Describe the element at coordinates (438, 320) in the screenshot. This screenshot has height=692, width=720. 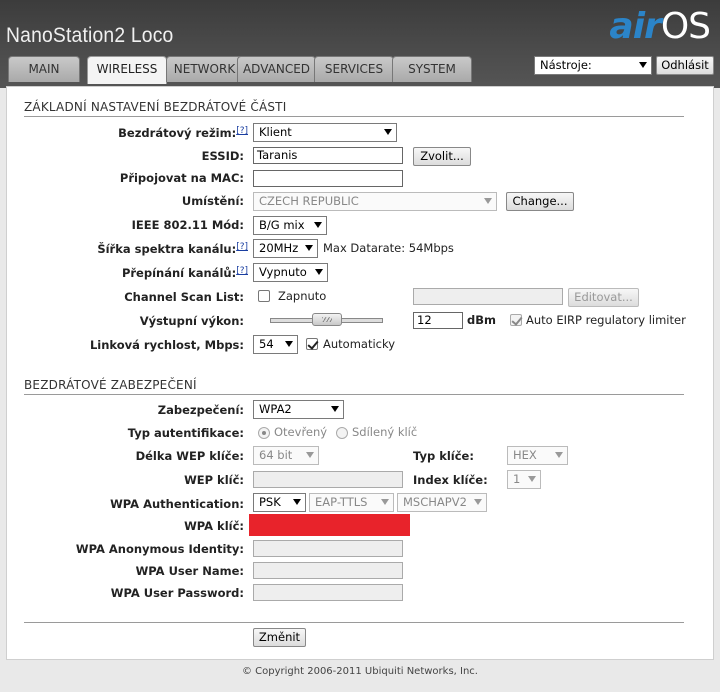
I see `output-power-input: 12` at that location.